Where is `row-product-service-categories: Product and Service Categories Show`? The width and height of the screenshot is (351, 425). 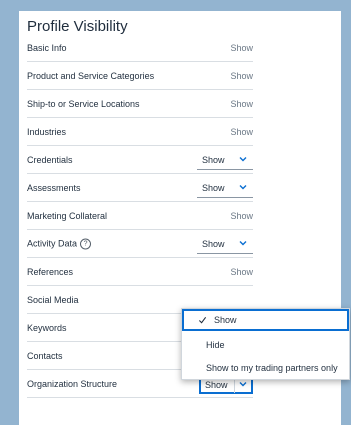
row-product-service-categories: Product and Service Categories Show is located at coordinates (140, 76).